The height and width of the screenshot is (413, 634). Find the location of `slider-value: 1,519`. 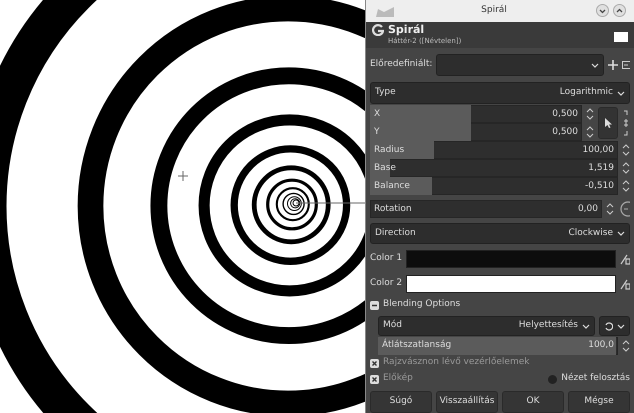

slider-value: 1,519 is located at coordinates (601, 168).